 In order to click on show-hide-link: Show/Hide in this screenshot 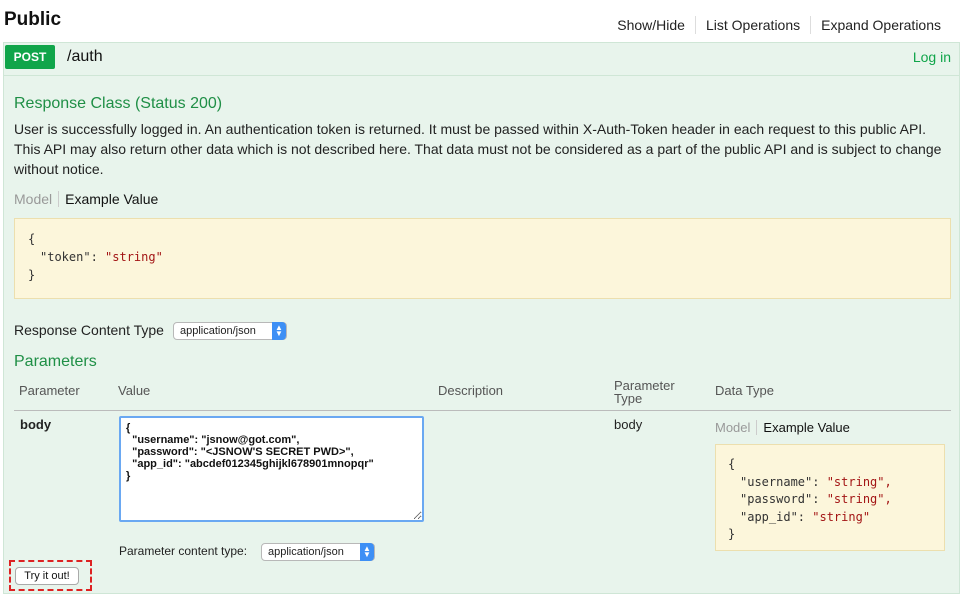, I will do `click(651, 25)`.